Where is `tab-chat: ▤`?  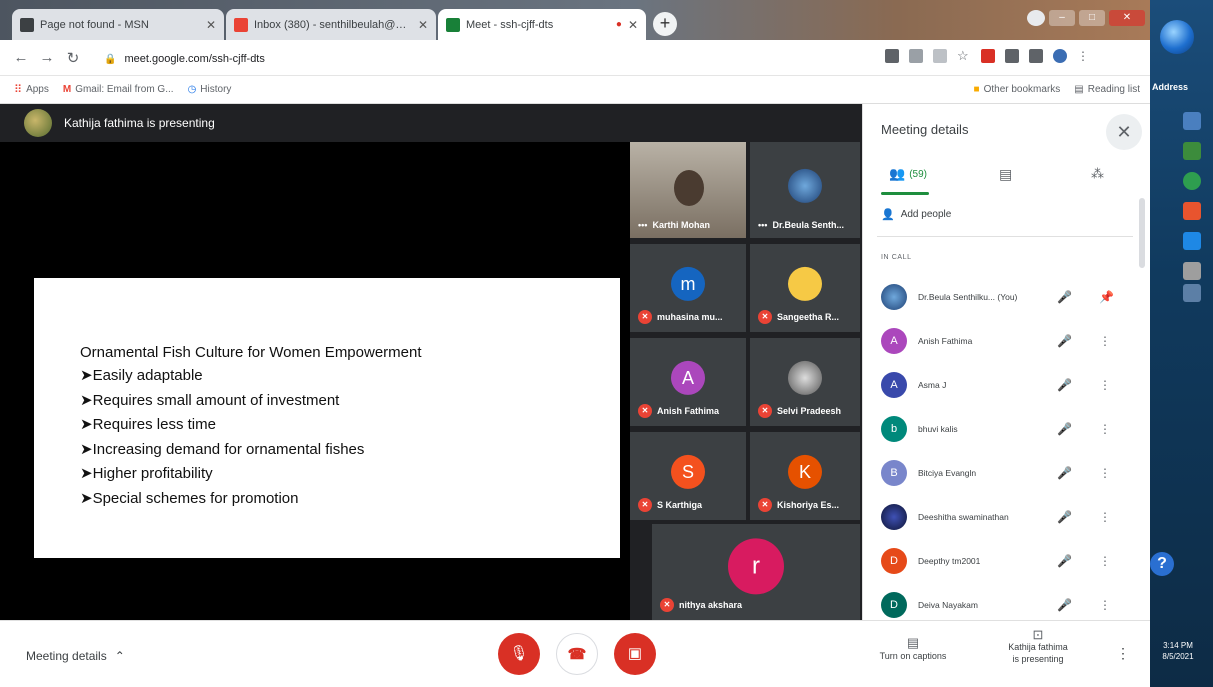
tab-chat: ▤ is located at coordinates (1005, 174).